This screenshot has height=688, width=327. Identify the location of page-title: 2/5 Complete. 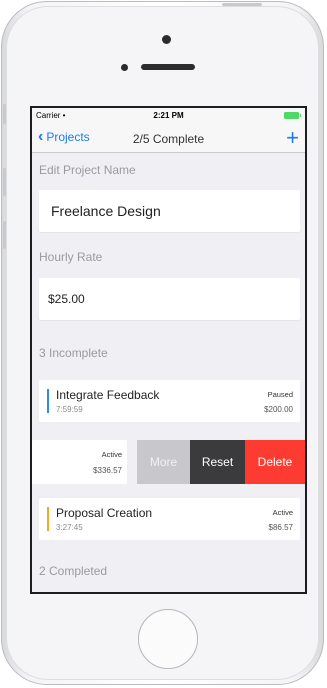
(168, 139).